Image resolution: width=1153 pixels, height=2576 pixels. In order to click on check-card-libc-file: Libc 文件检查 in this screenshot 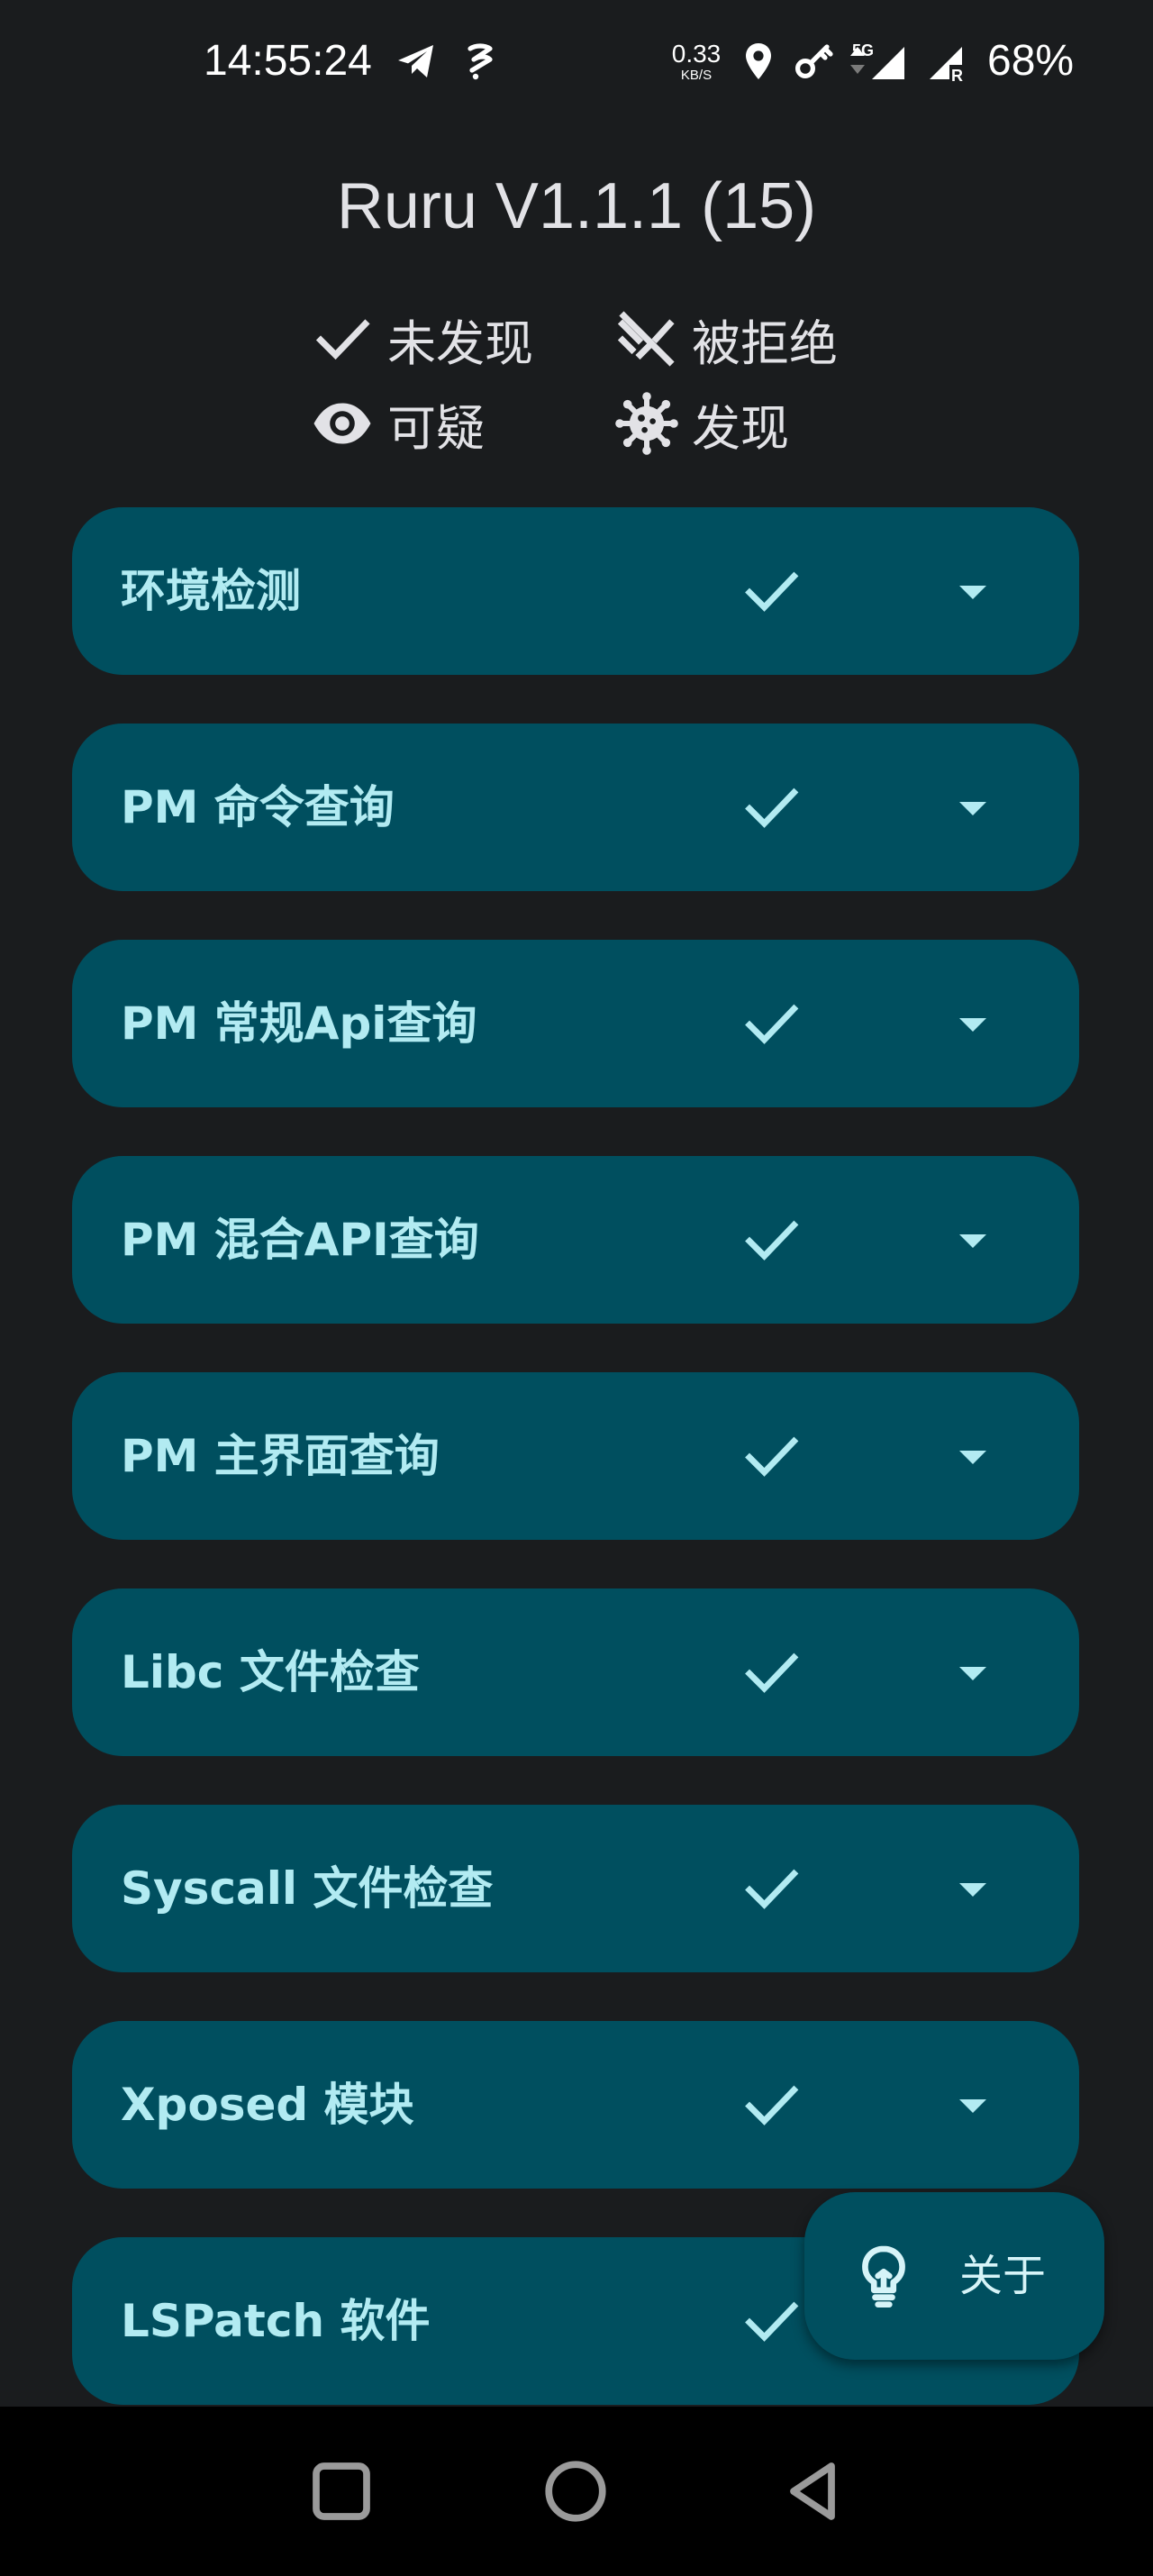, I will do `click(575, 1672)`.